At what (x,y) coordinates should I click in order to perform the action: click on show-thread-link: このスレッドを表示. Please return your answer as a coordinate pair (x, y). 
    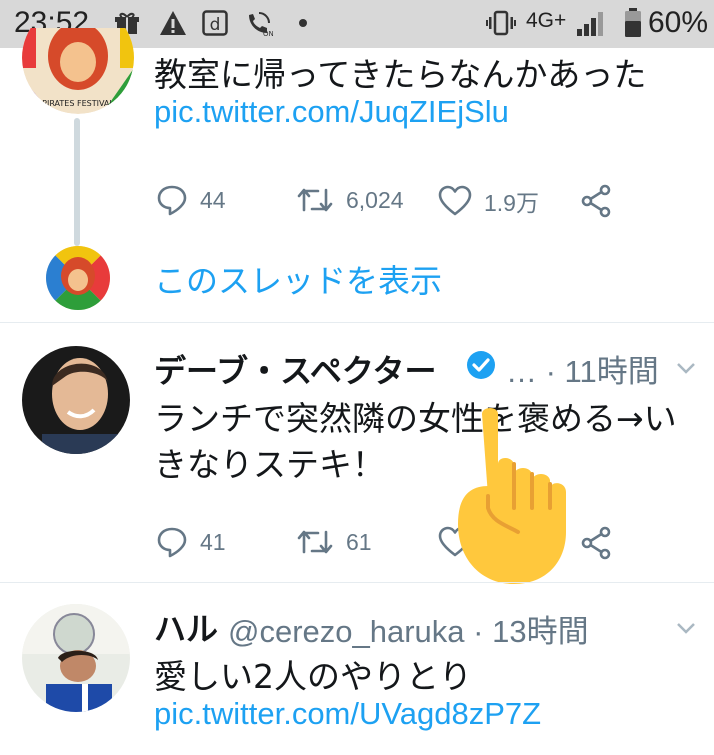
    Looking at the image, I should click on (298, 279).